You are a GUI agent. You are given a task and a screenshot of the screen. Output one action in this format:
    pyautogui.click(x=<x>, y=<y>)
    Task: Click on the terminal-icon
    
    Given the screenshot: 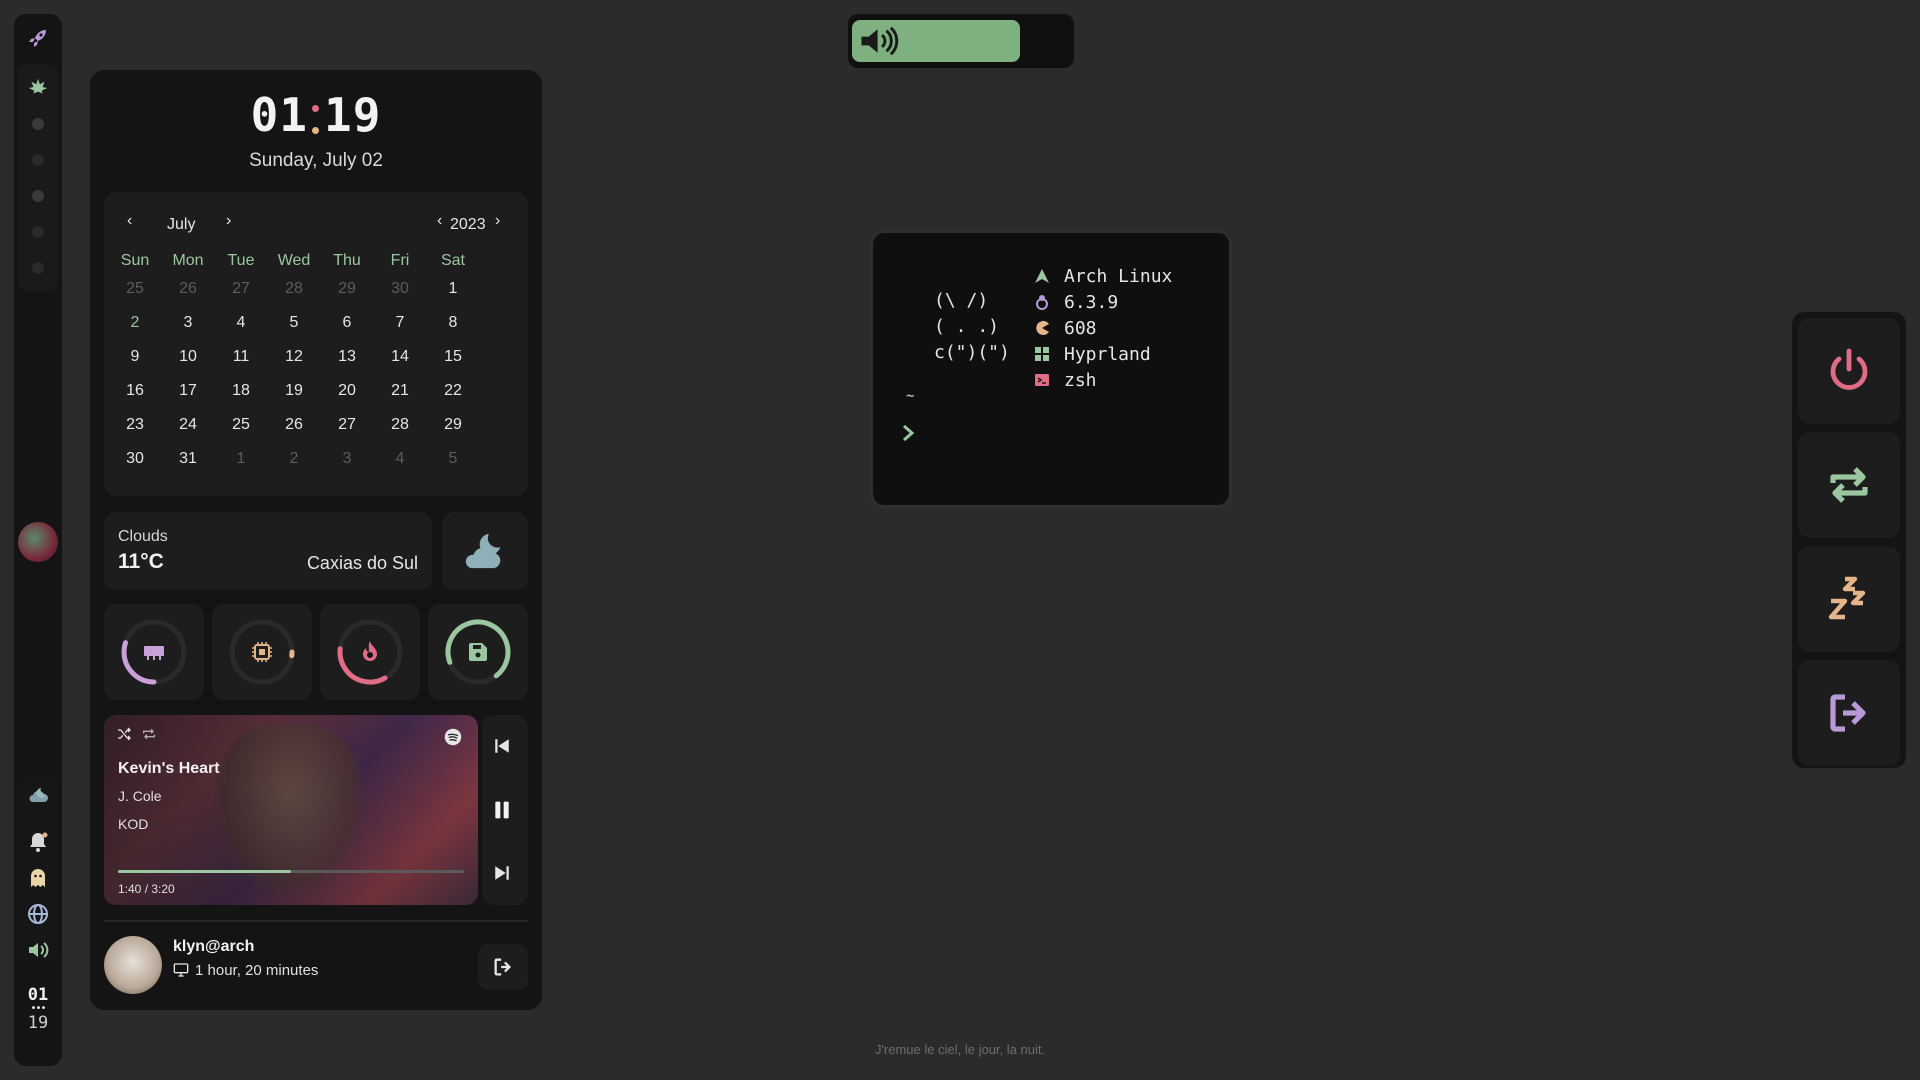 What is the action you would take?
    pyautogui.click(x=1042, y=380)
    